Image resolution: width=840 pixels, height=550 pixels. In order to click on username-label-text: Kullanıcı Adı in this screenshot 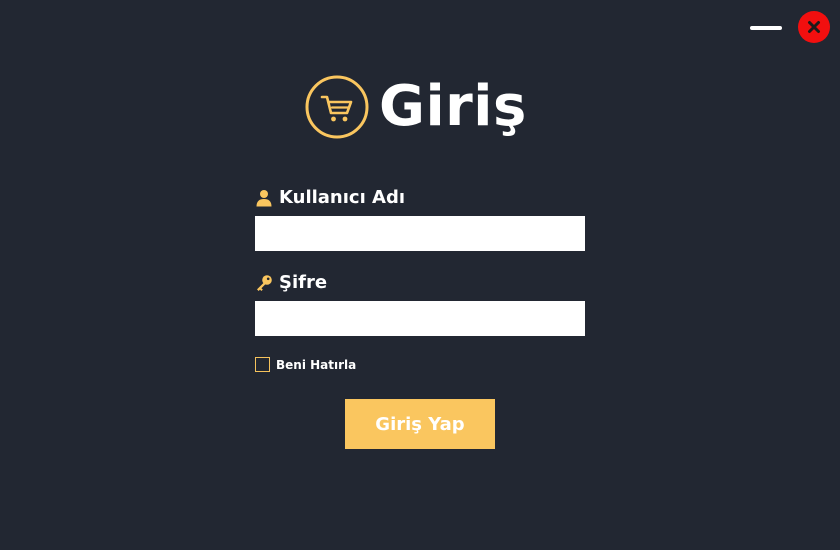, I will do `click(342, 197)`.